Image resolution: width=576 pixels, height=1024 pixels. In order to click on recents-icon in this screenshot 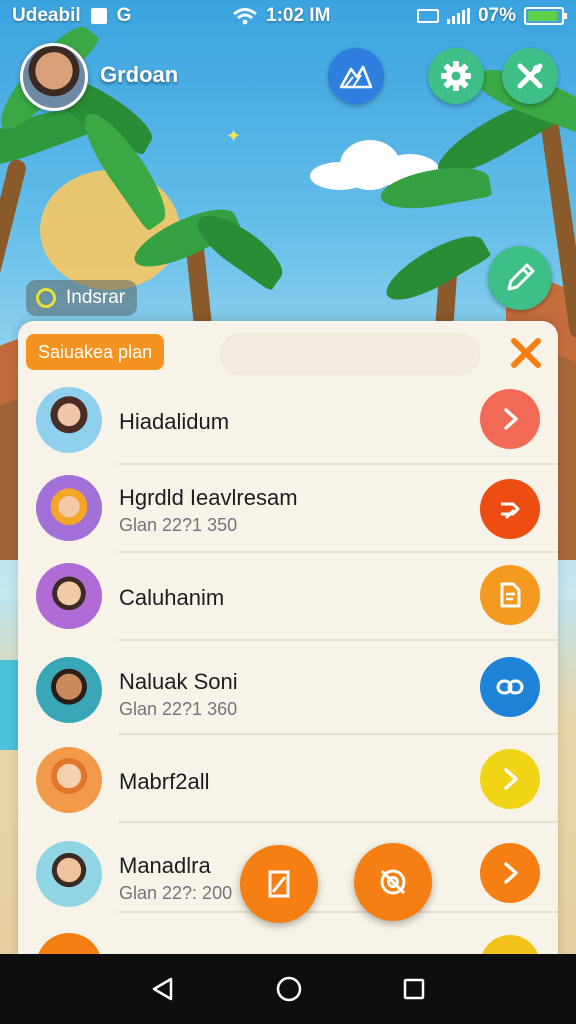, I will do `click(414, 989)`.